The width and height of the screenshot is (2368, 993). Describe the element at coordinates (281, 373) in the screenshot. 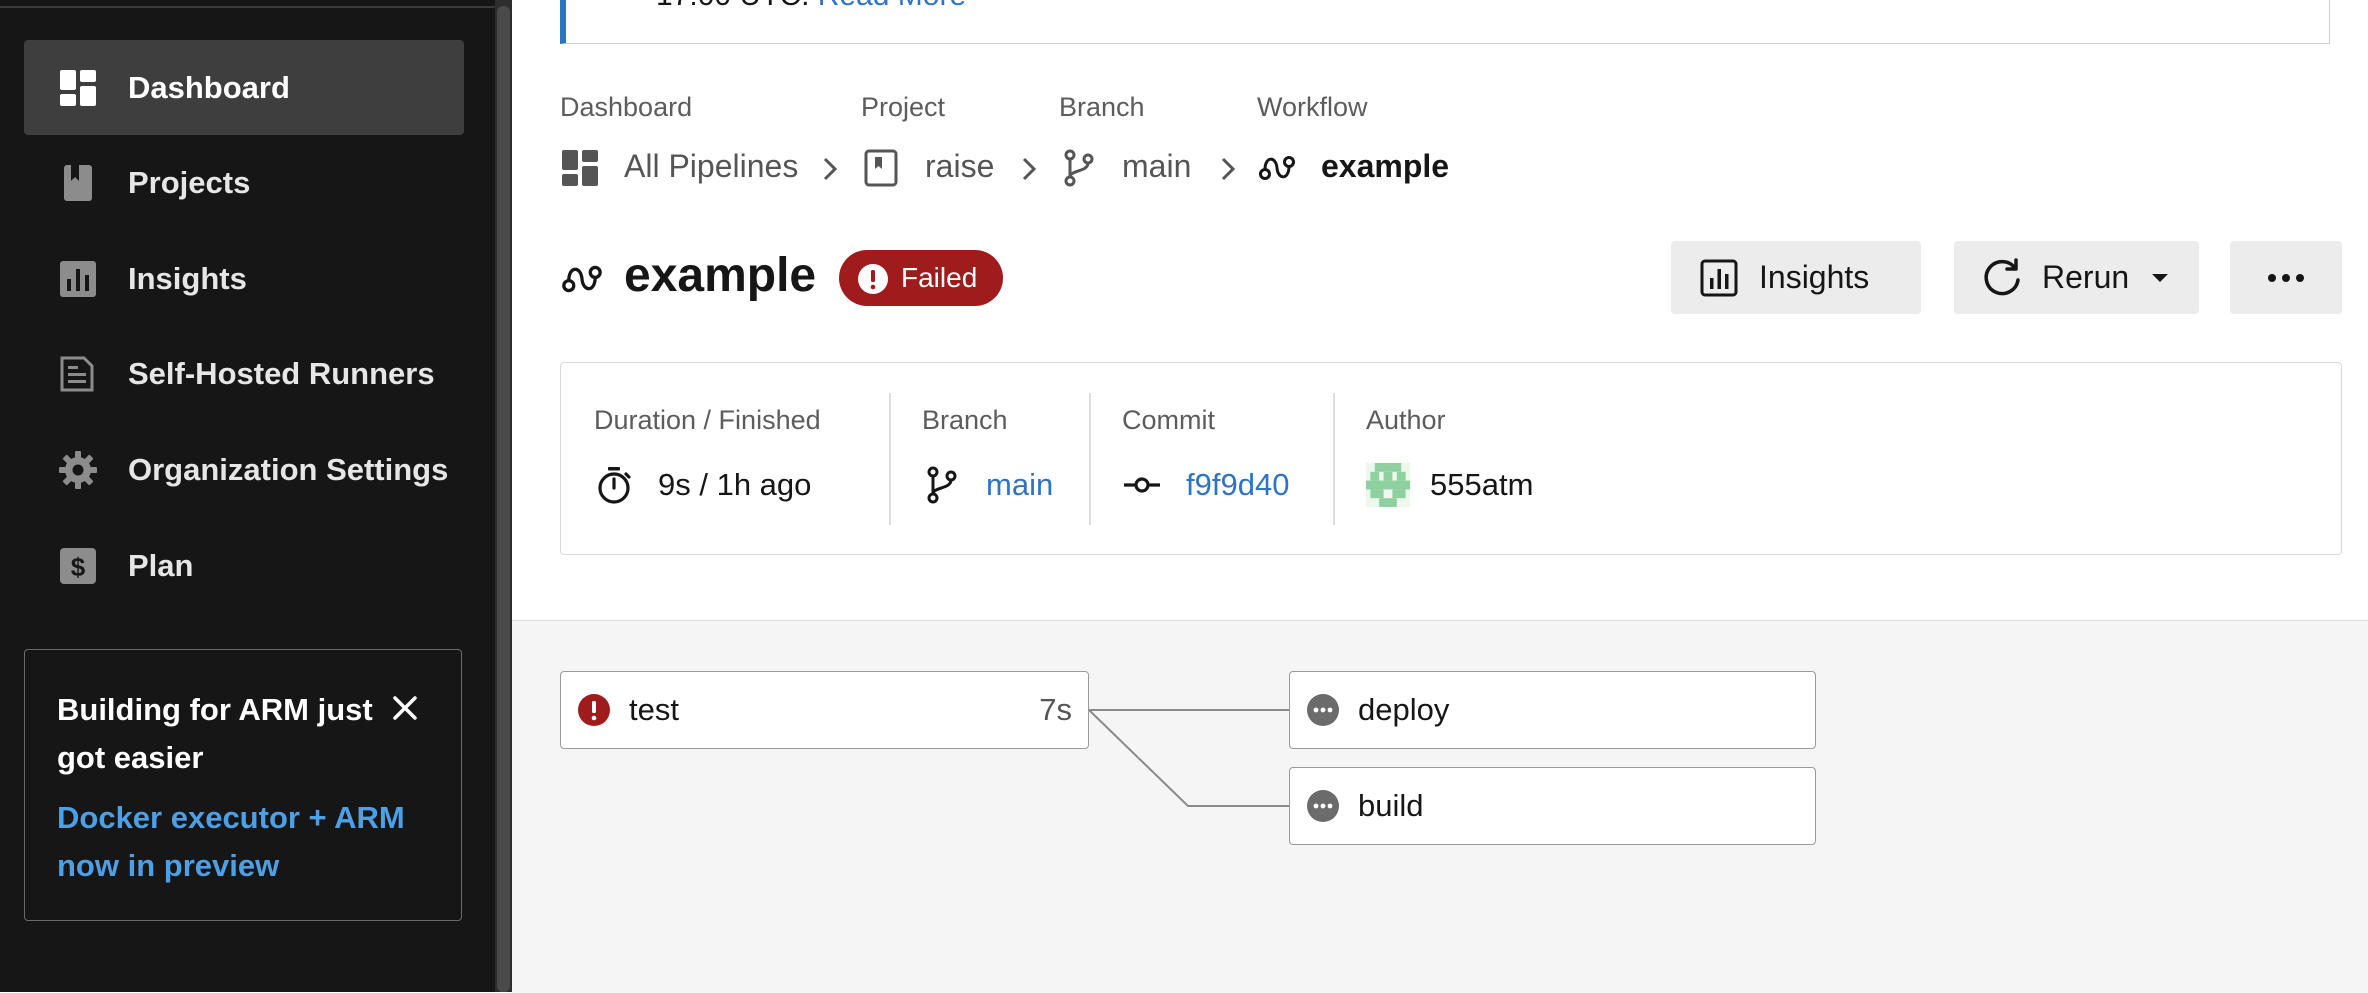

I see `sidebar-item-label: Self-Hosted Runners` at that location.